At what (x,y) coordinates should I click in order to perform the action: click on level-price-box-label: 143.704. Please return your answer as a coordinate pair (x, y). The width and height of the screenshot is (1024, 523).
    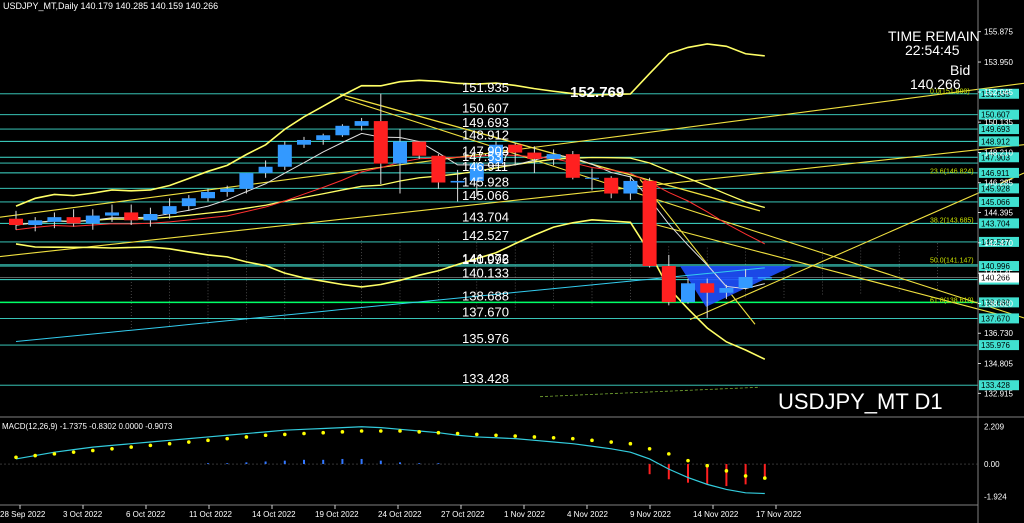
    Looking at the image, I should click on (995, 223).